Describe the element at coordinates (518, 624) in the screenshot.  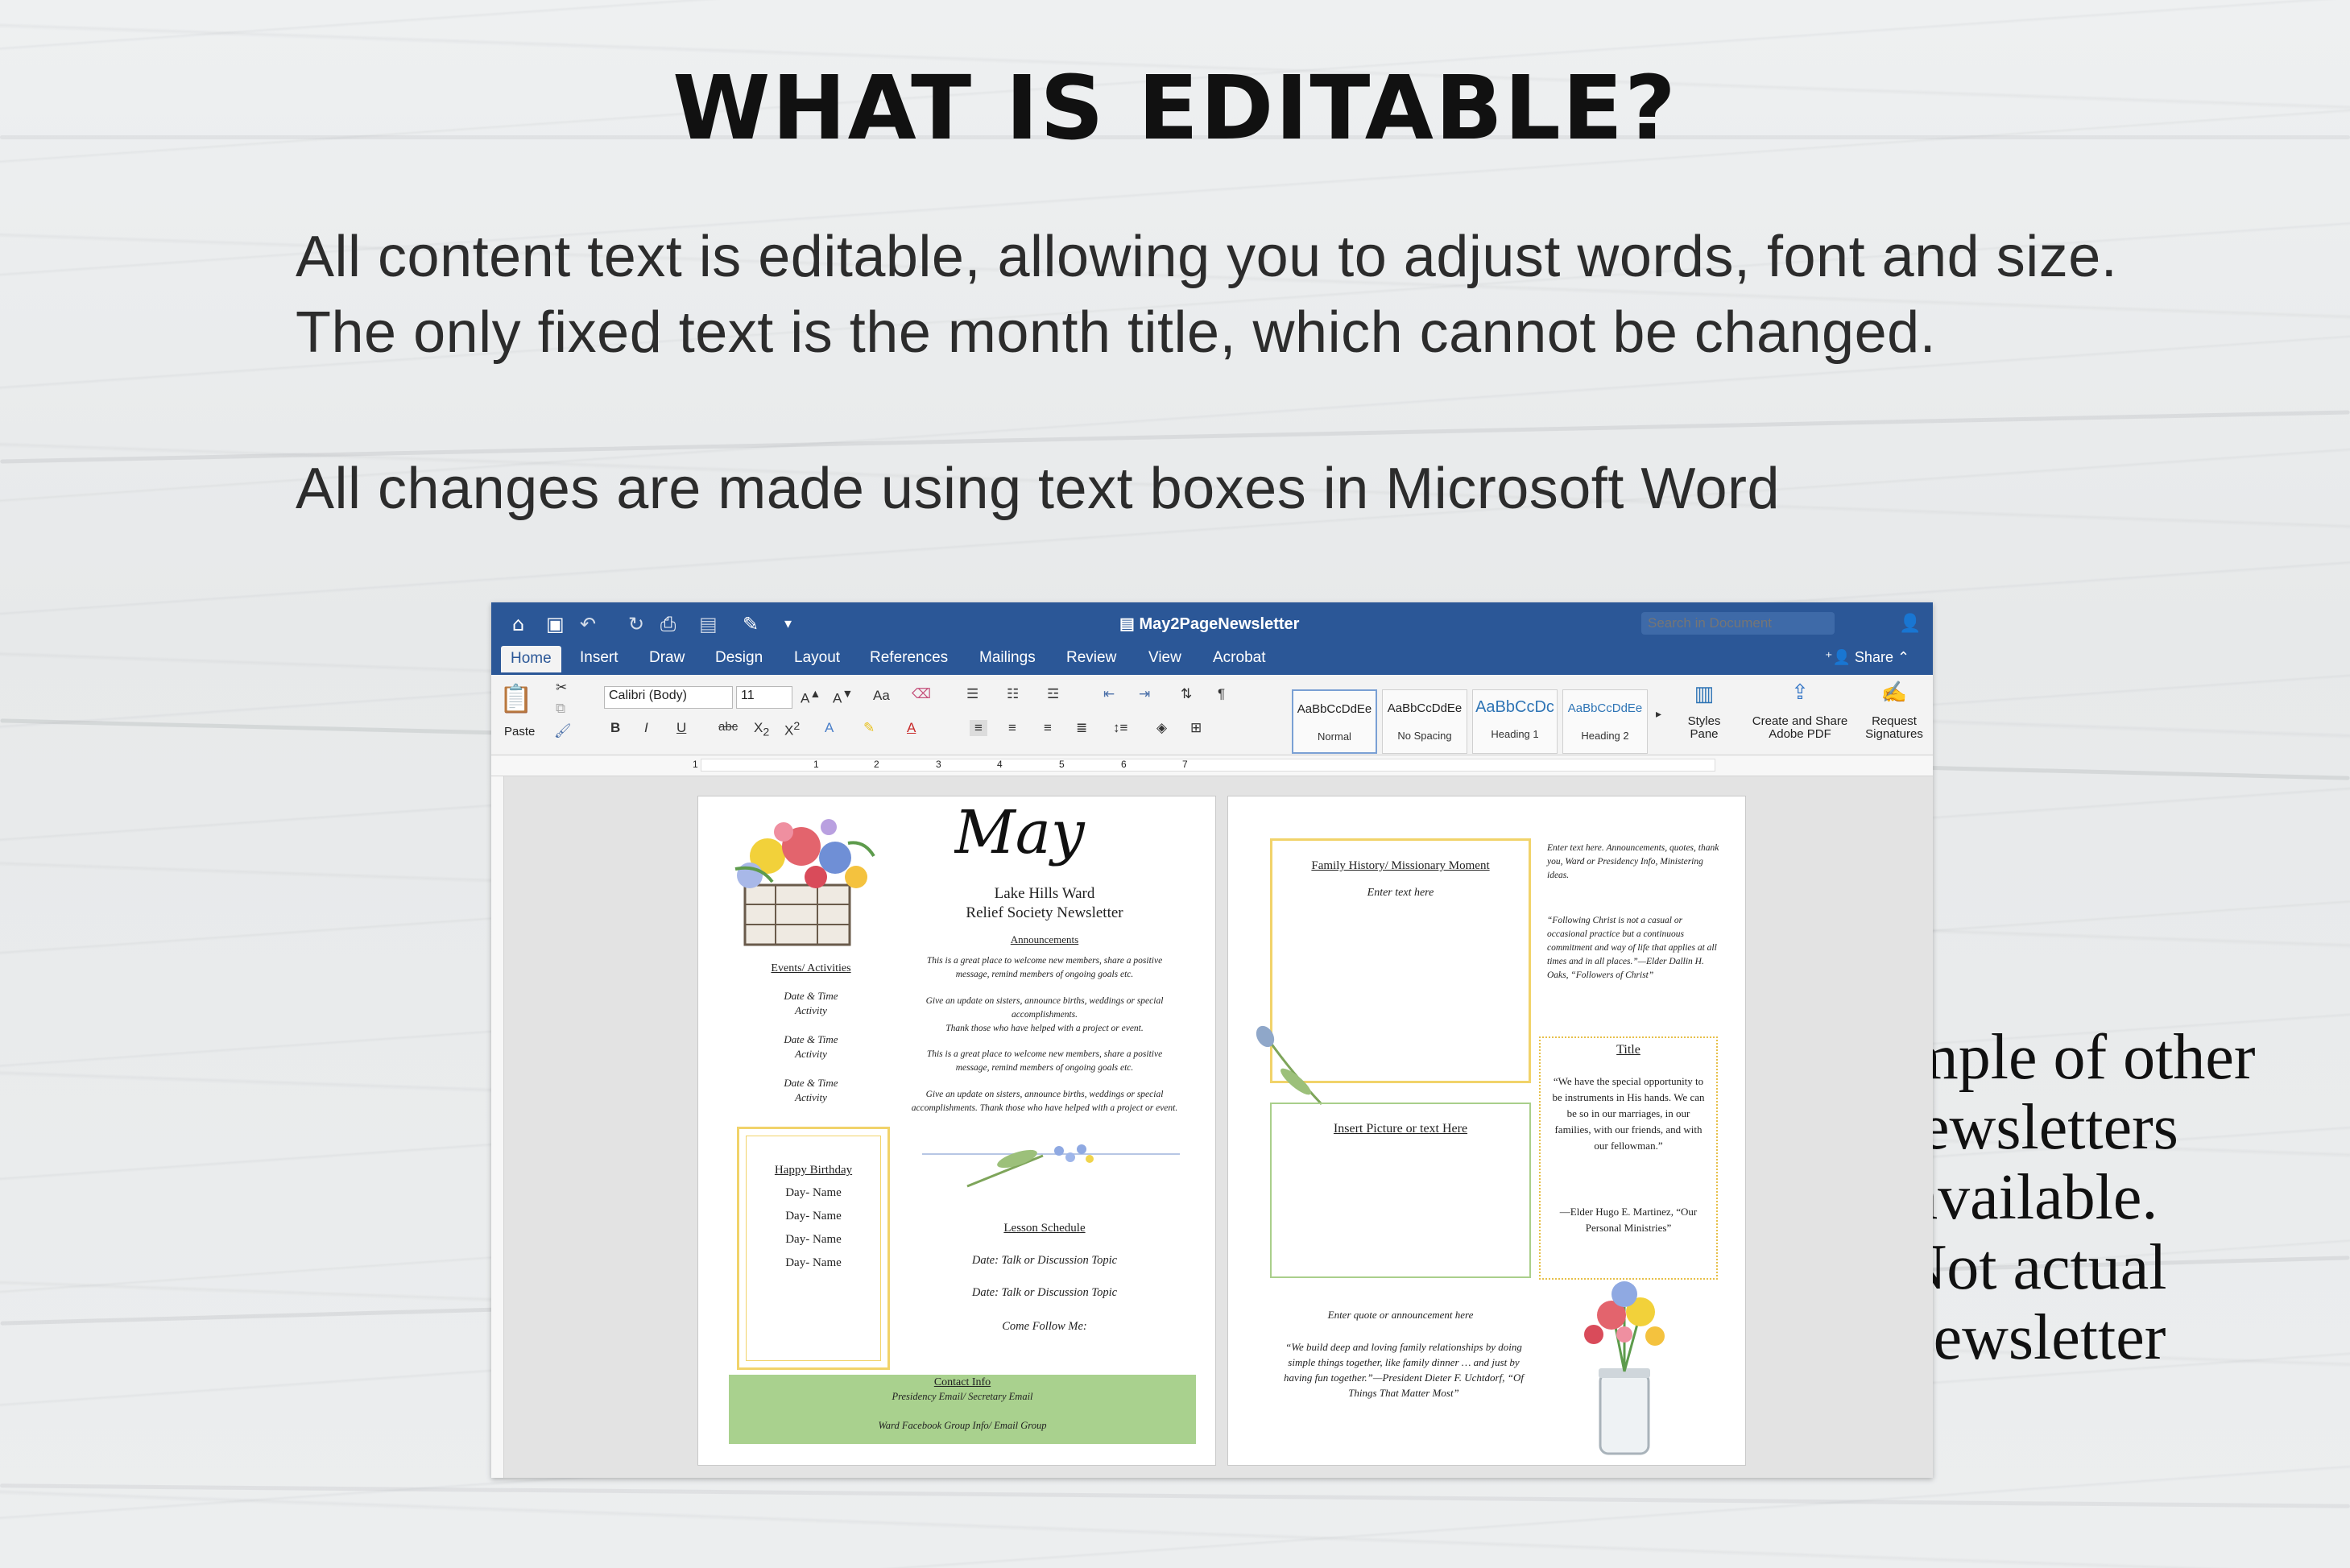
I see `home-icon: ⌂` at that location.